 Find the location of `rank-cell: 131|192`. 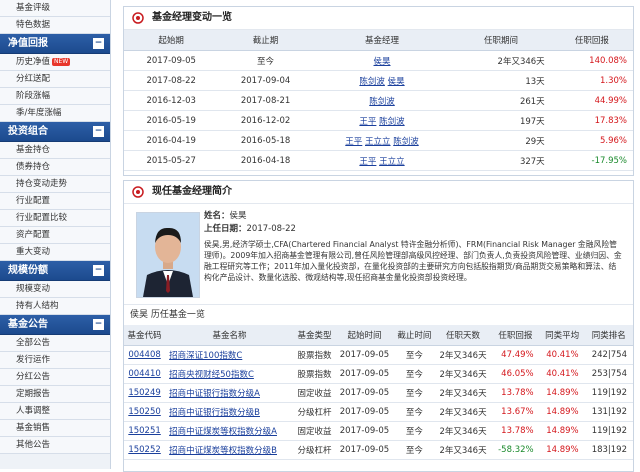

rank-cell: 131|192 is located at coordinates (608, 412).